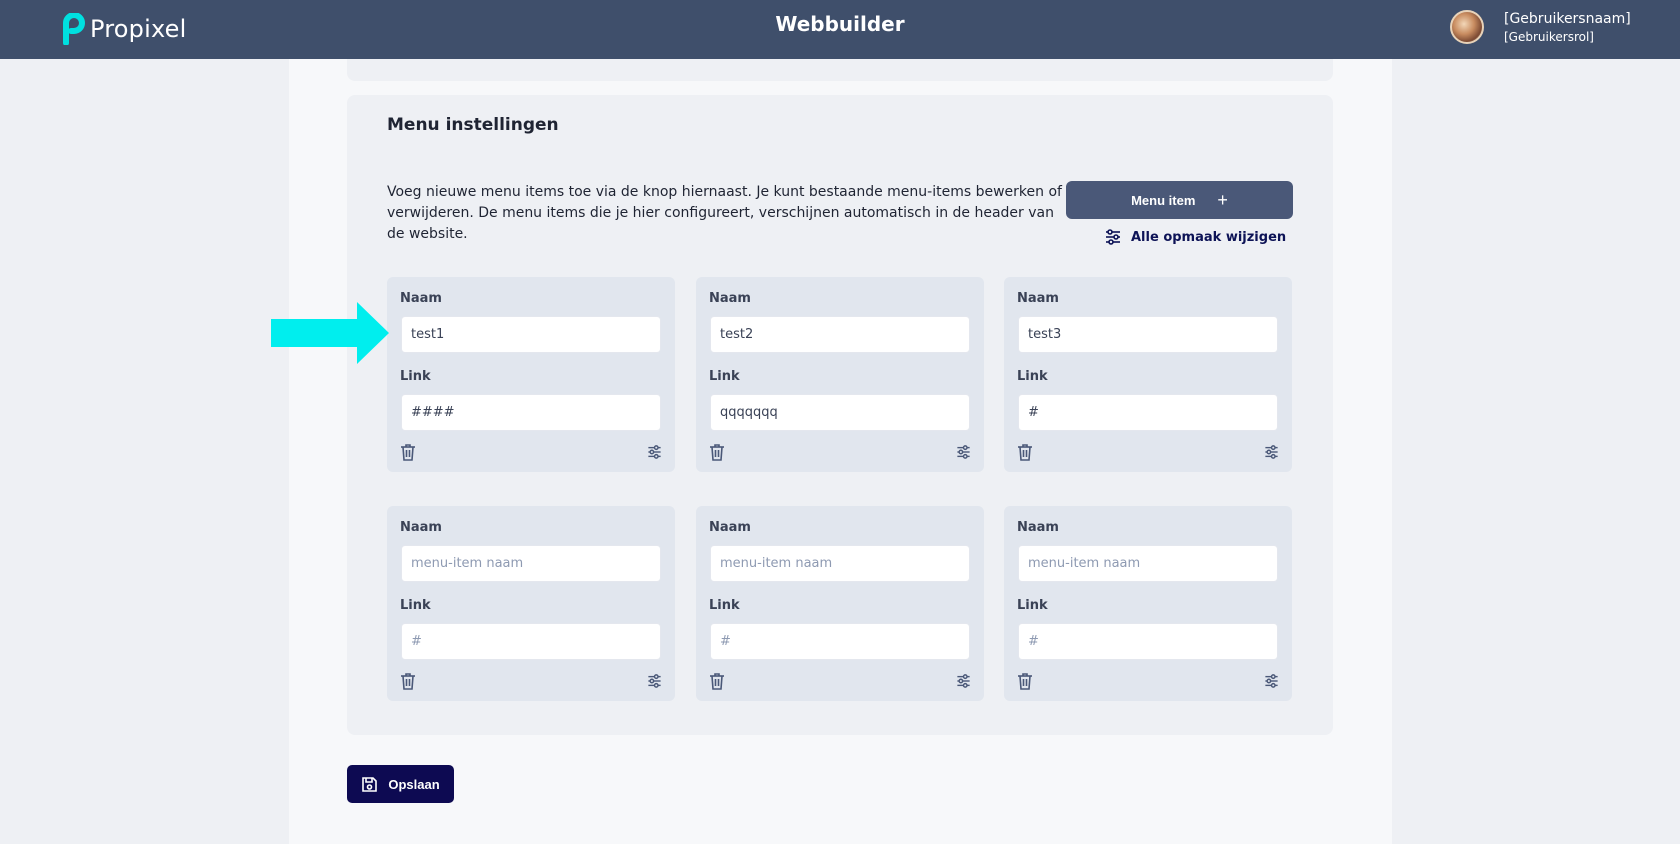 The height and width of the screenshot is (844, 1680). I want to click on add-menu-item-label: Menu item, so click(1163, 200).